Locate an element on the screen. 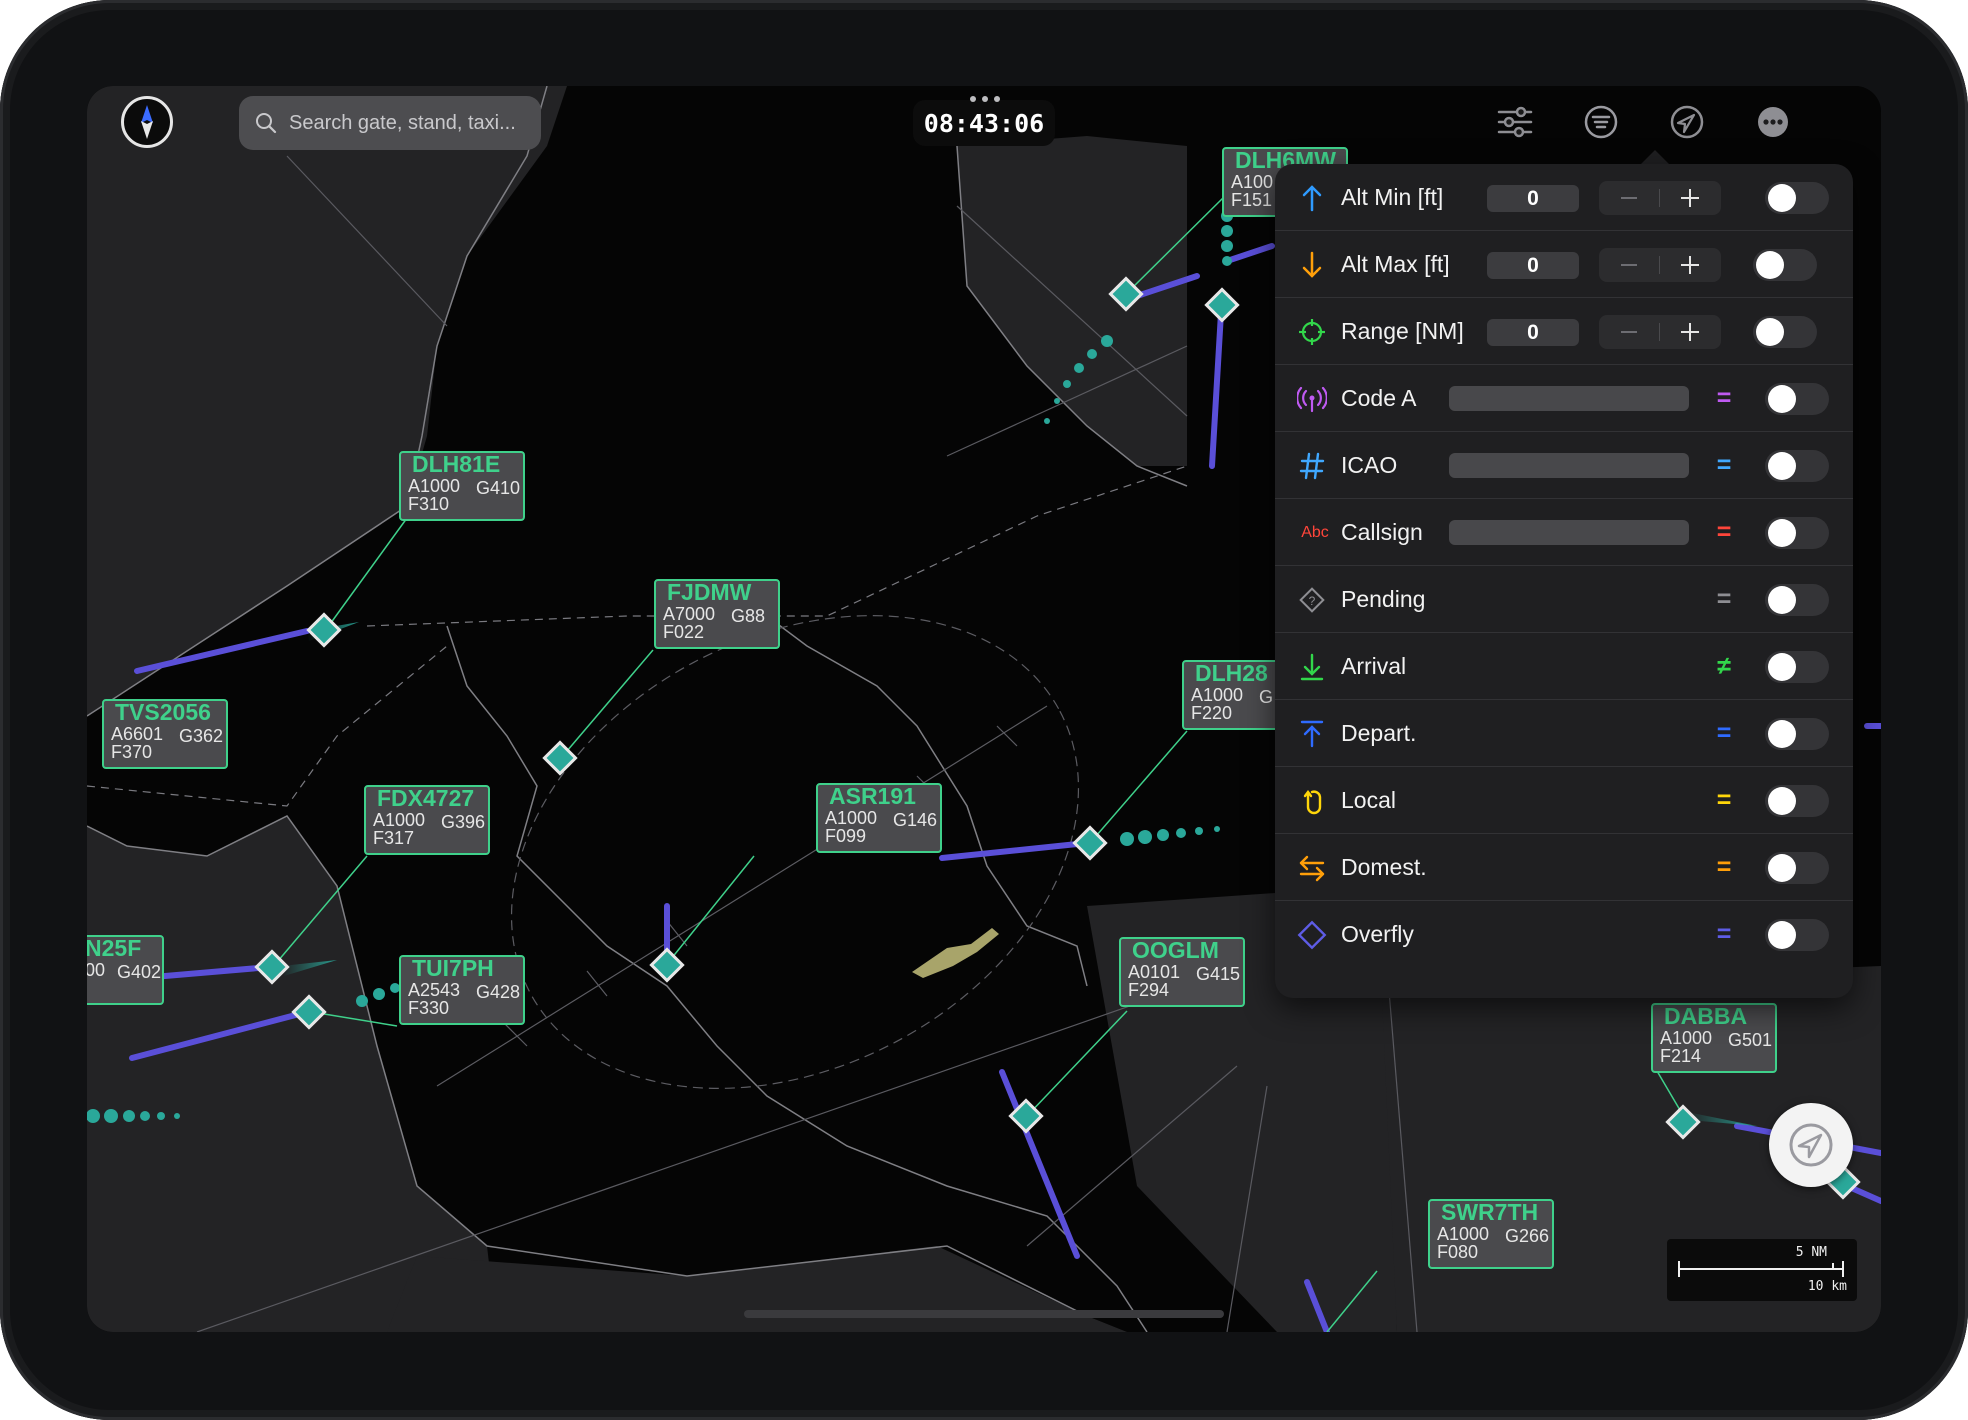  filter-row-callsign: Abc Callsign = is located at coordinates (1564, 532).